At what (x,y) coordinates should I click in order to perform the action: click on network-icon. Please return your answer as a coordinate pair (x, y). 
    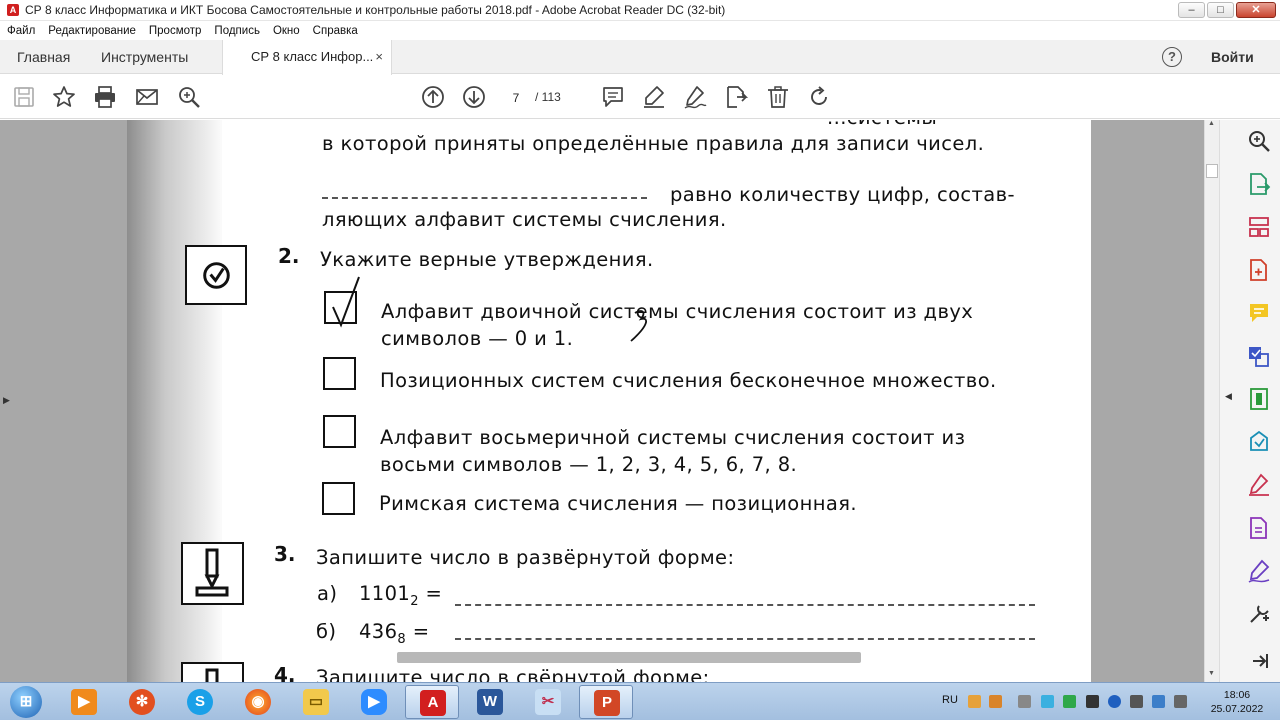
    Looking at the image, I should click on (1136, 701).